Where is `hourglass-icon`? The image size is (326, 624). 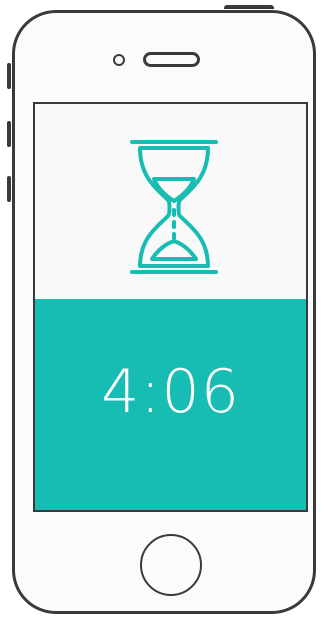 hourglass-icon is located at coordinates (174, 207).